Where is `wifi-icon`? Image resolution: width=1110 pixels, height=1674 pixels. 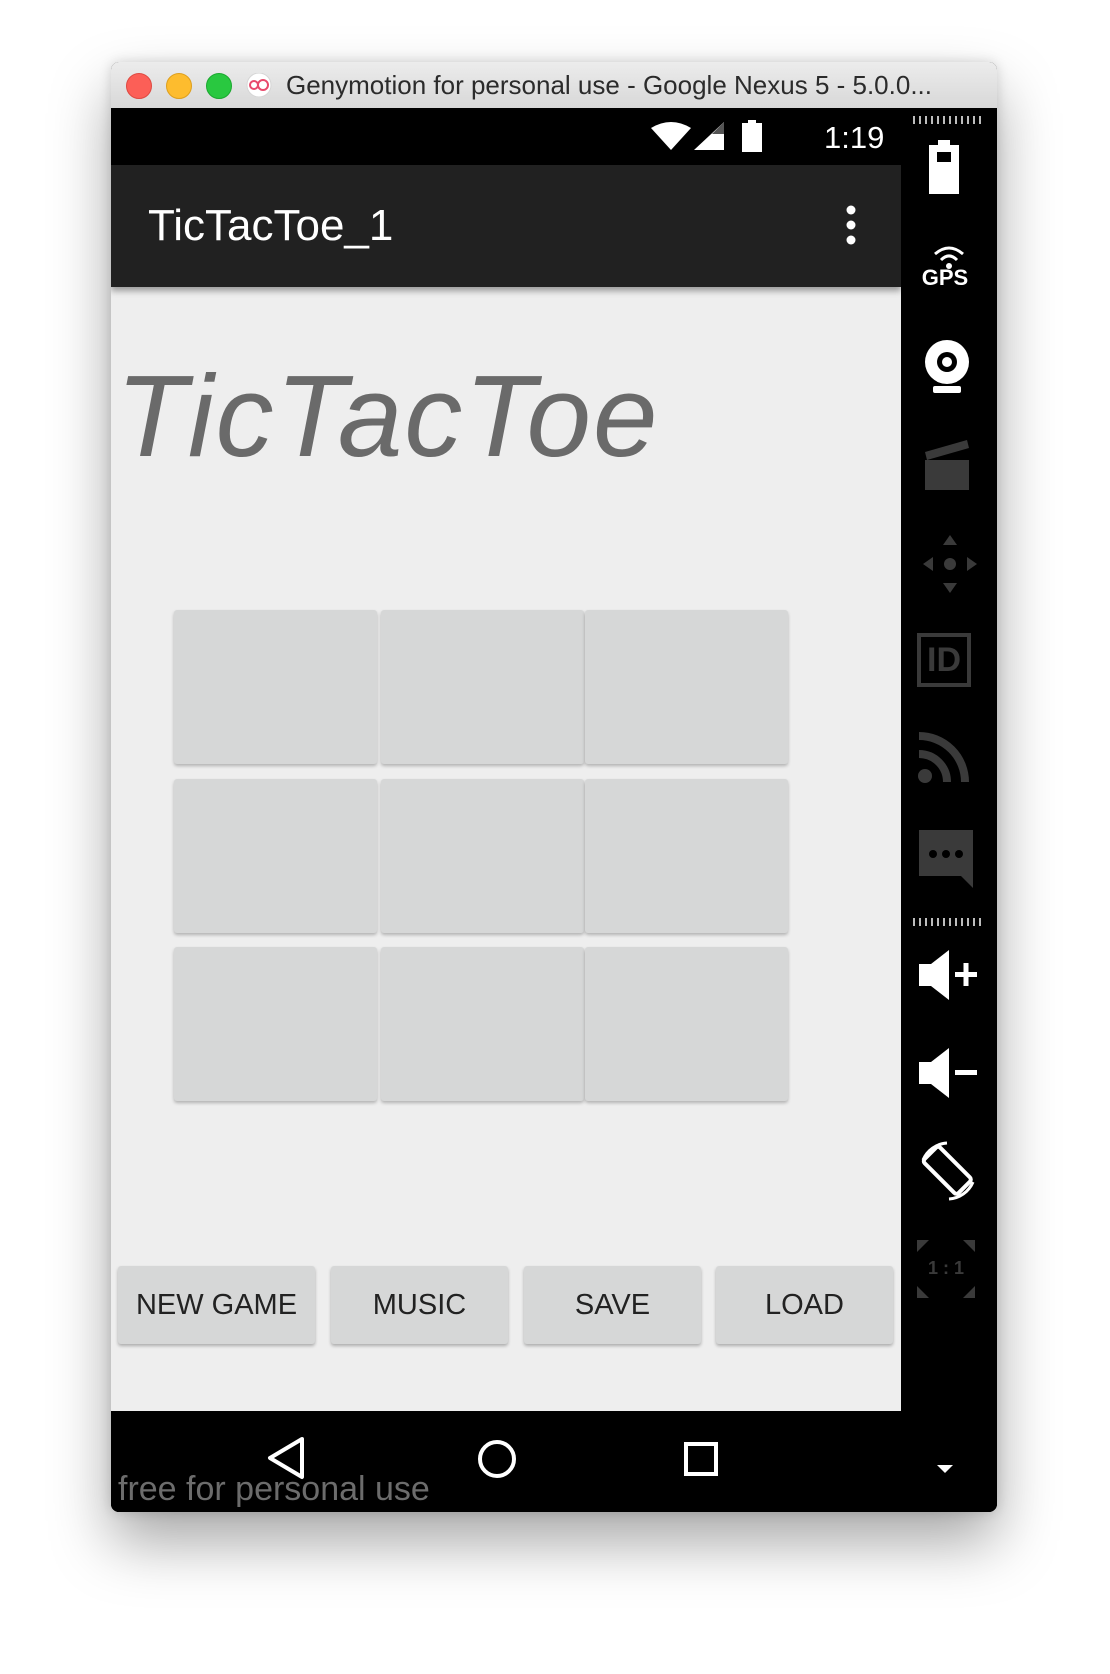 wifi-icon is located at coordinates (671, 136).